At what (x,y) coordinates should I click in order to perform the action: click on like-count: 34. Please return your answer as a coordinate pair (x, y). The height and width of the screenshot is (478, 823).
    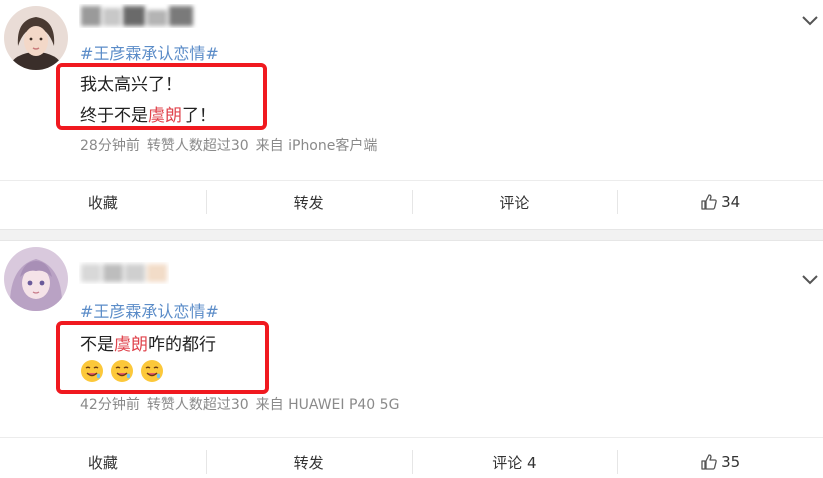
    Looking at the image, I should click on (731, 202).